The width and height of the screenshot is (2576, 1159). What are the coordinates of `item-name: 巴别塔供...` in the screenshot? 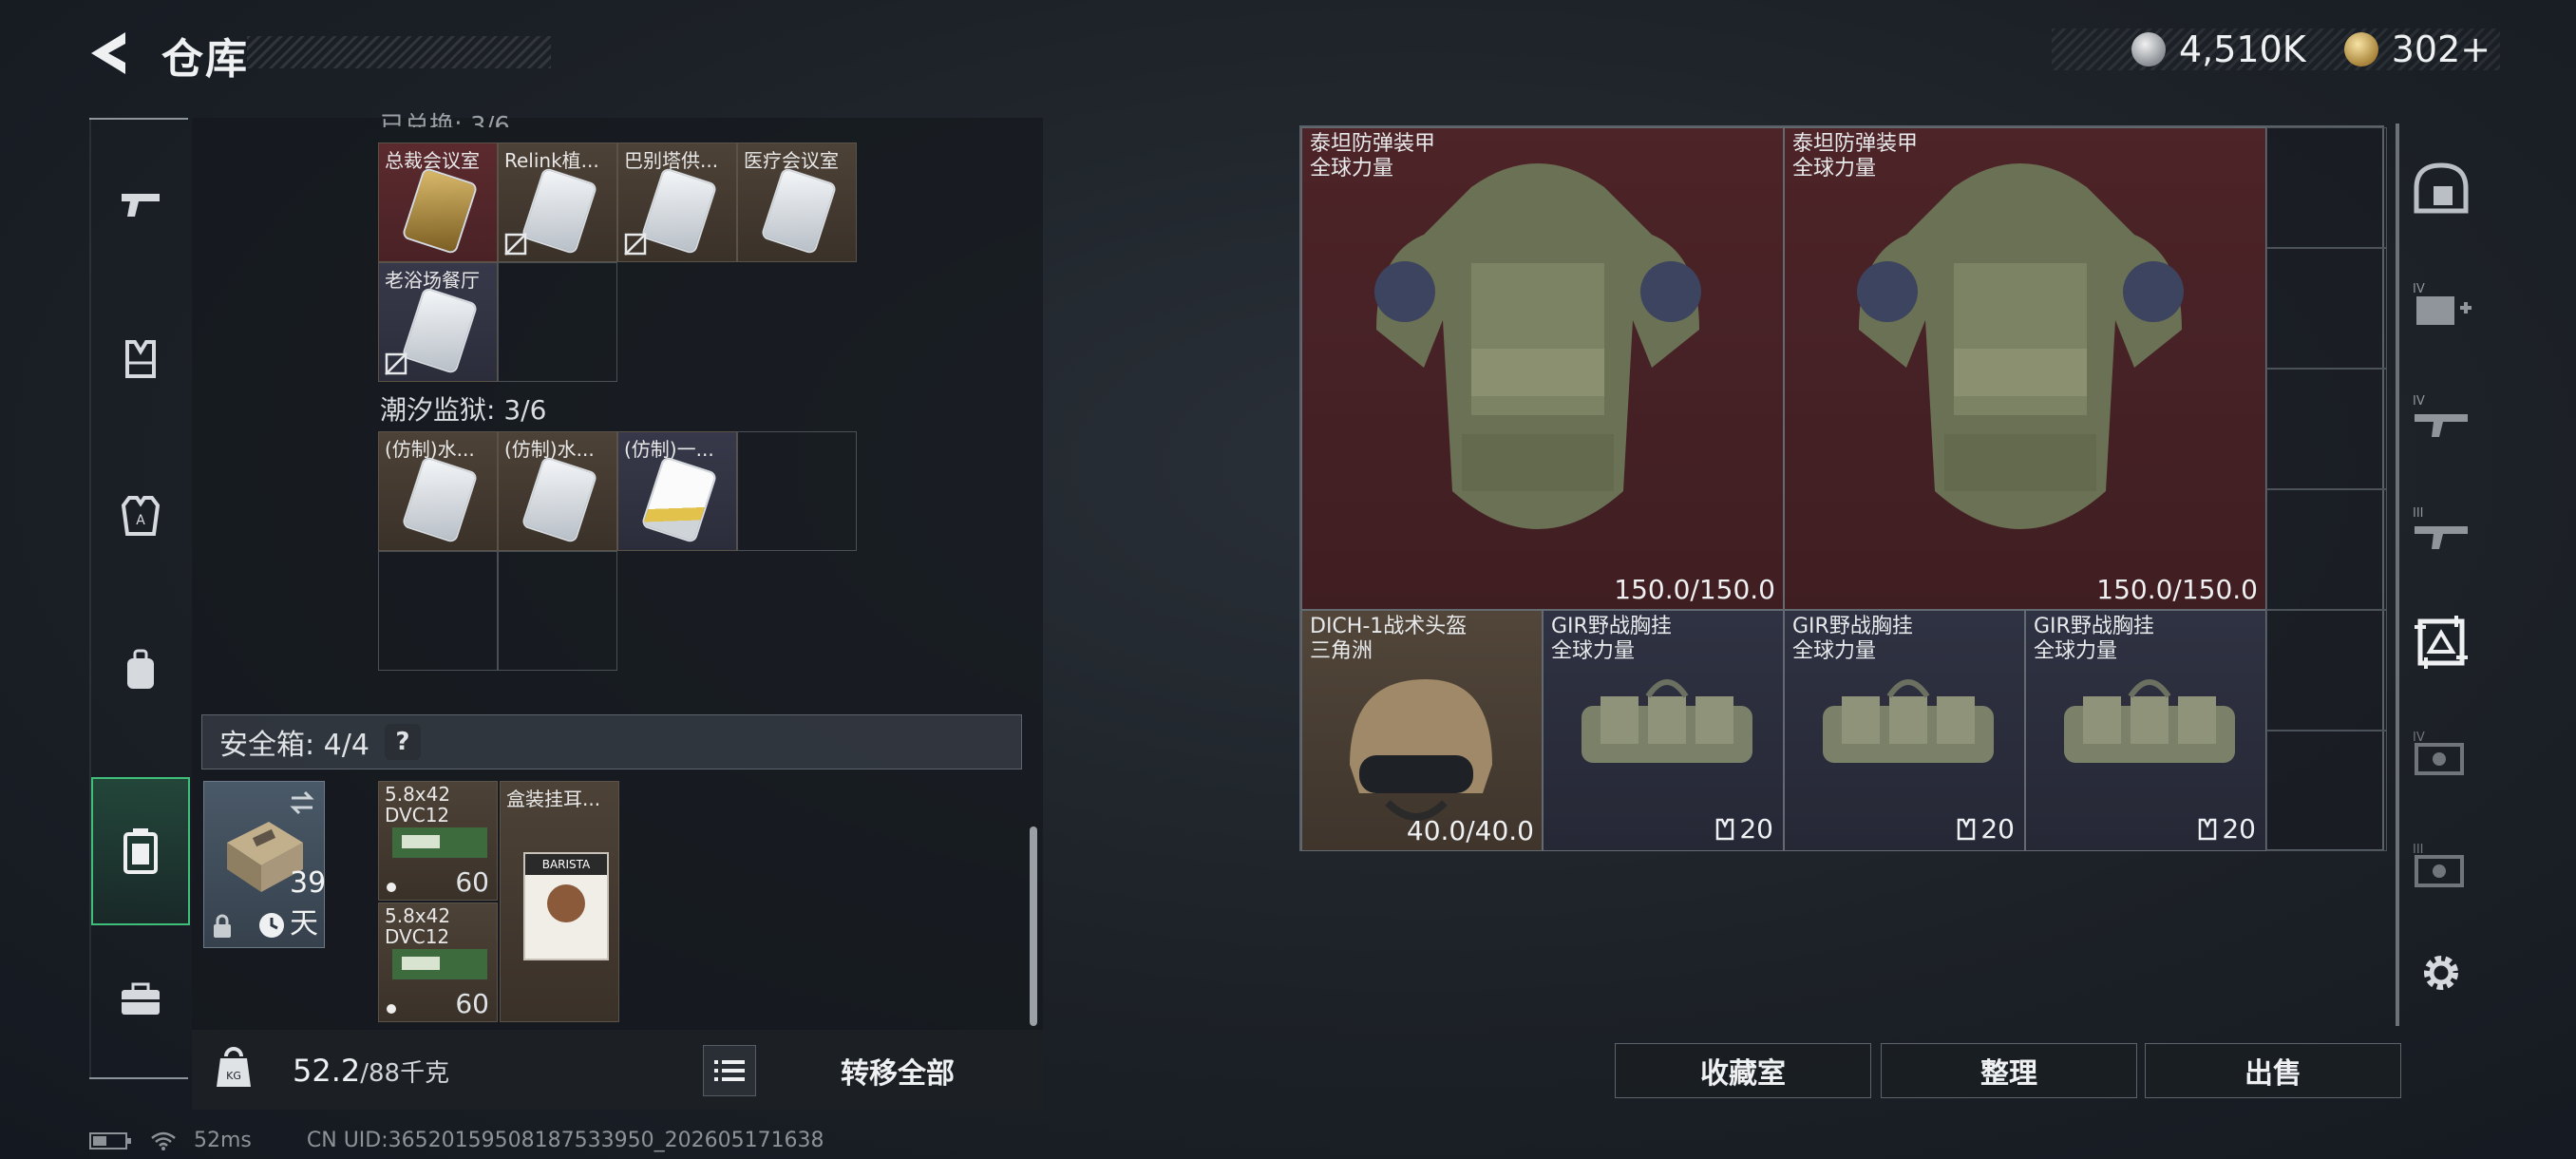 It's located at (671, 160).